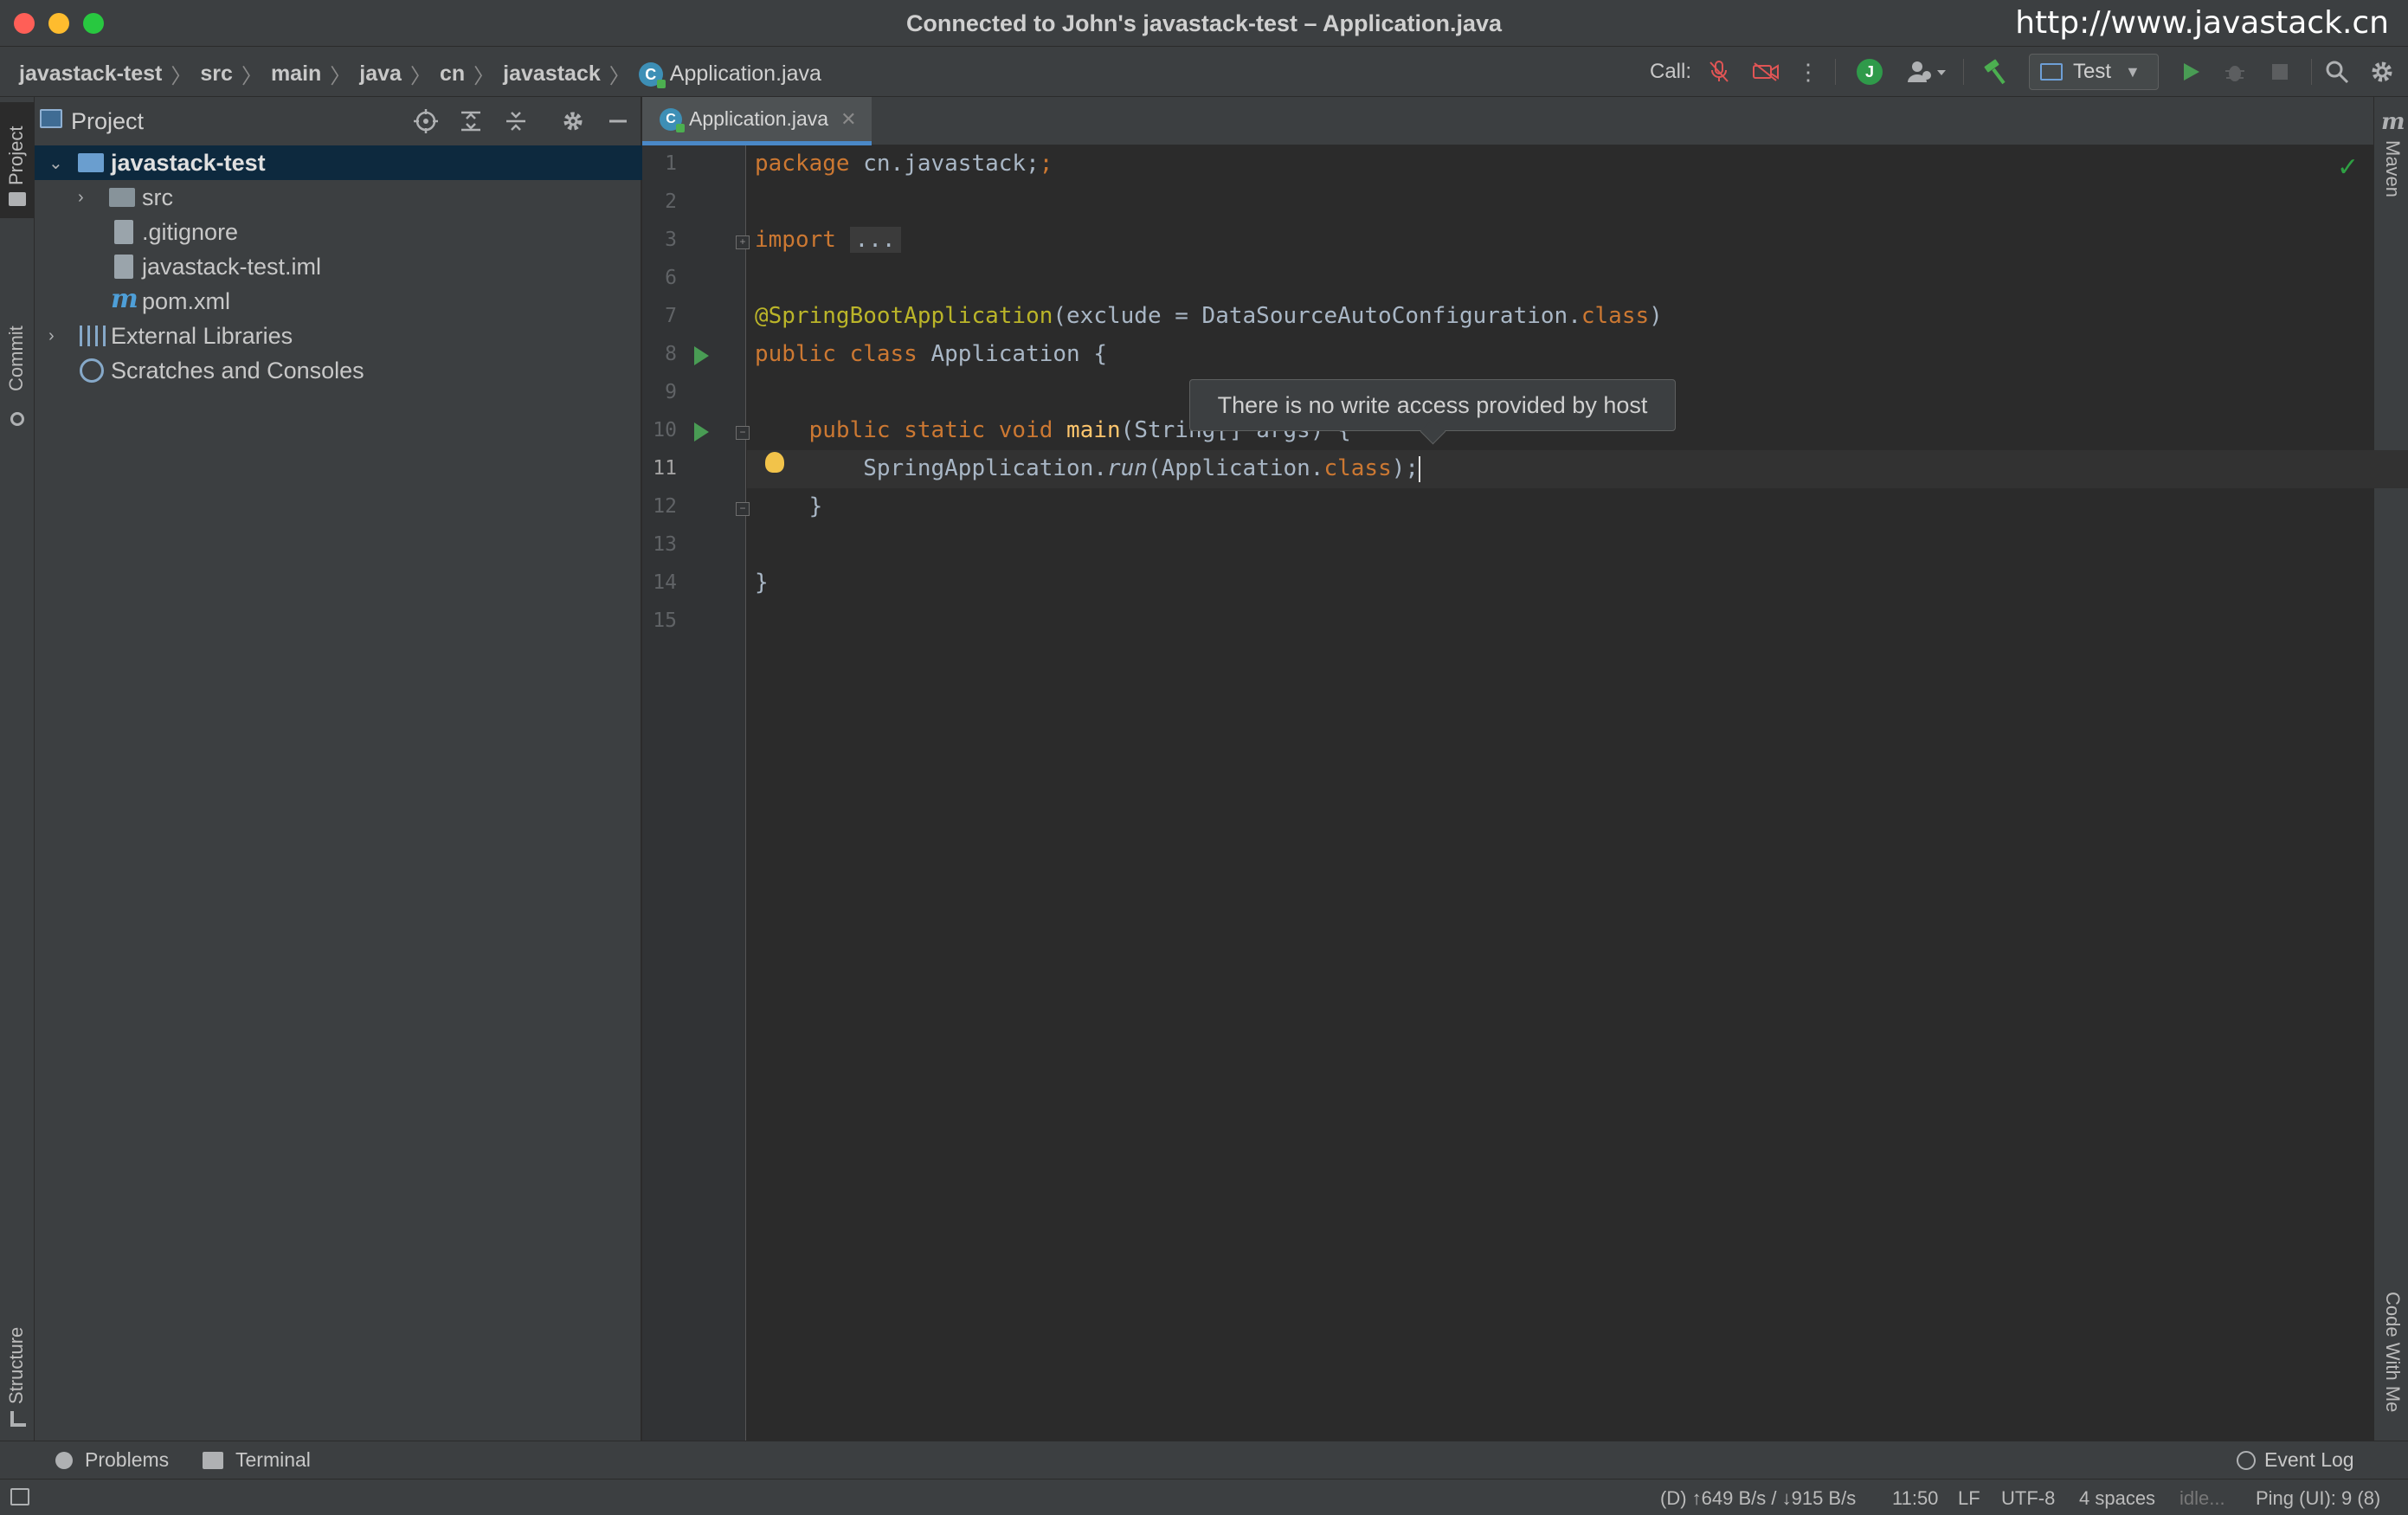 This screenshot has width=2408, height=1515. I want to click on tool-window-code-with-me: Code With Me, so click(2391, 1361).